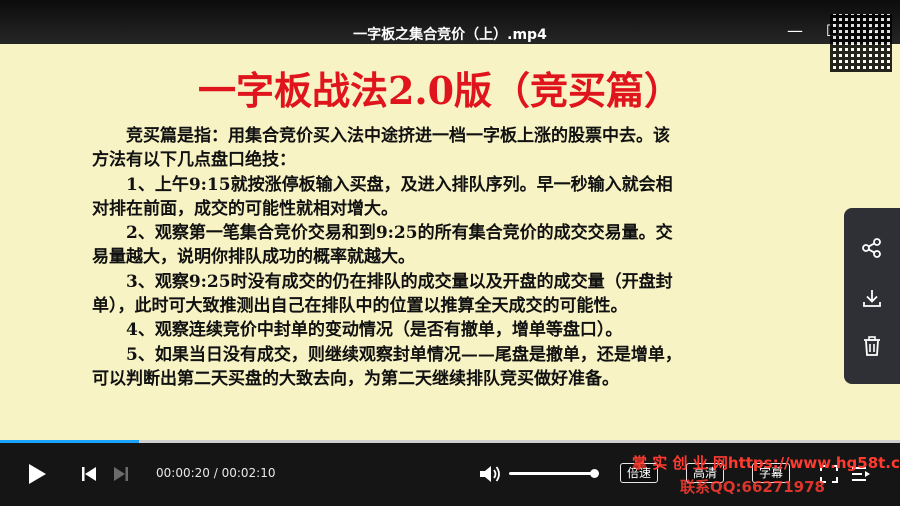 Image resolution: width=900 pixels, height=506 pixels. What do you see at coordinates (554, 473) in the screenshot?
I see `volume-slider` at bounding box center [554, 473].